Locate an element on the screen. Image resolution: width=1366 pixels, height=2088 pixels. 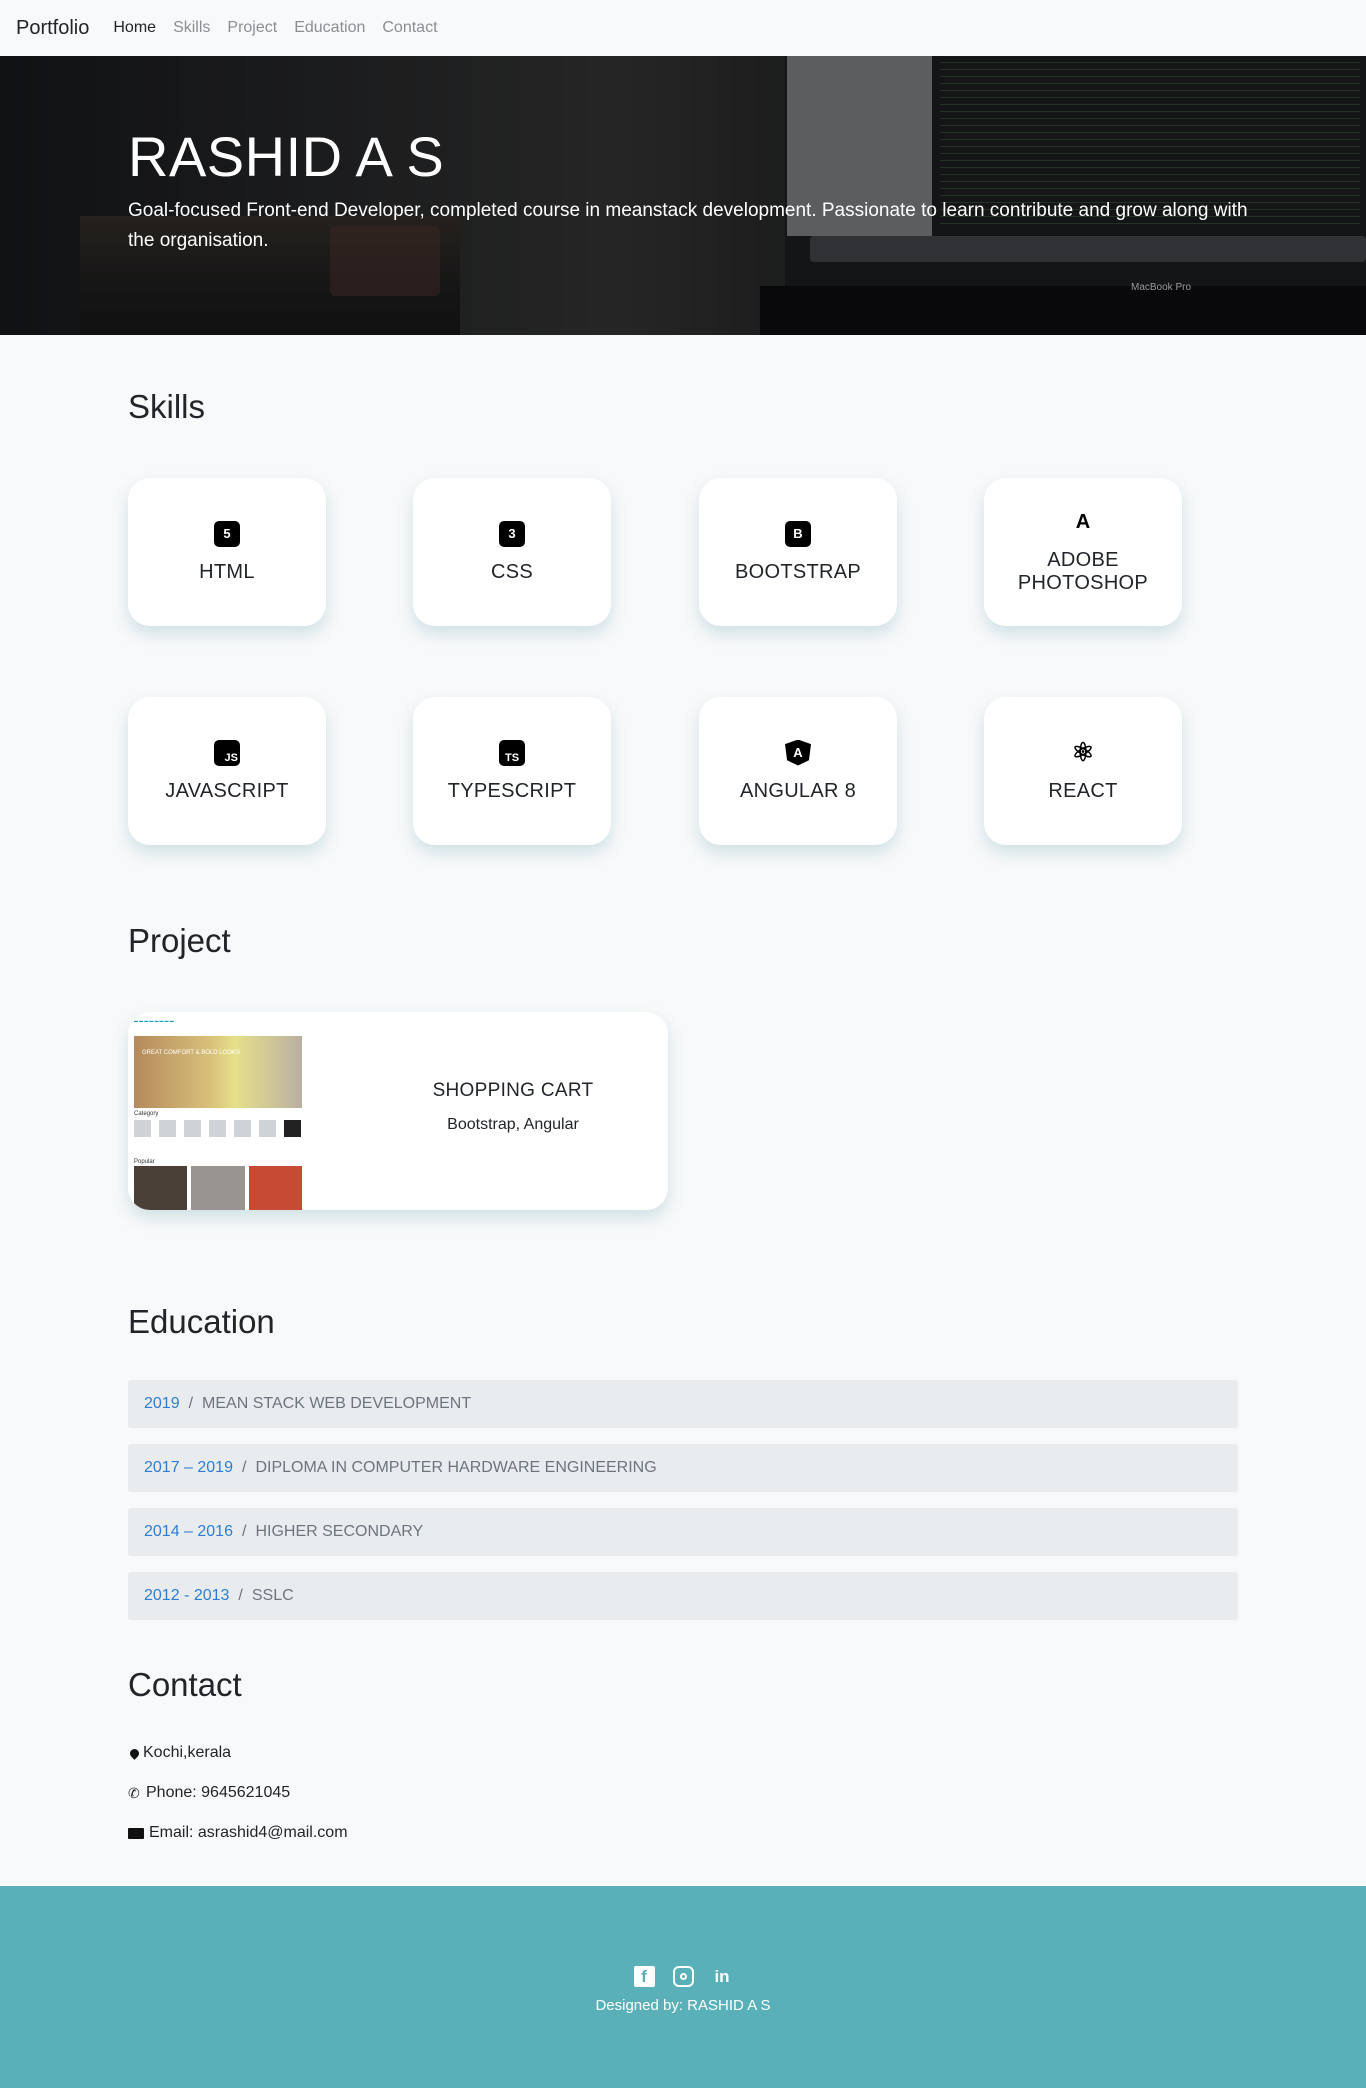
skill-label: CSS is located at coordinates (512, 571).